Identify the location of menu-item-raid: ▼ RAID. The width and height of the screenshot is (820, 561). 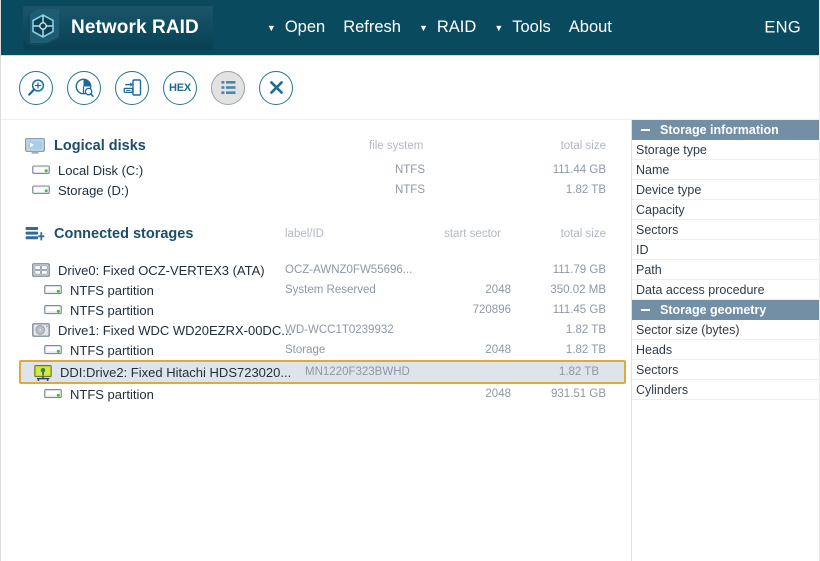
(447, 27).